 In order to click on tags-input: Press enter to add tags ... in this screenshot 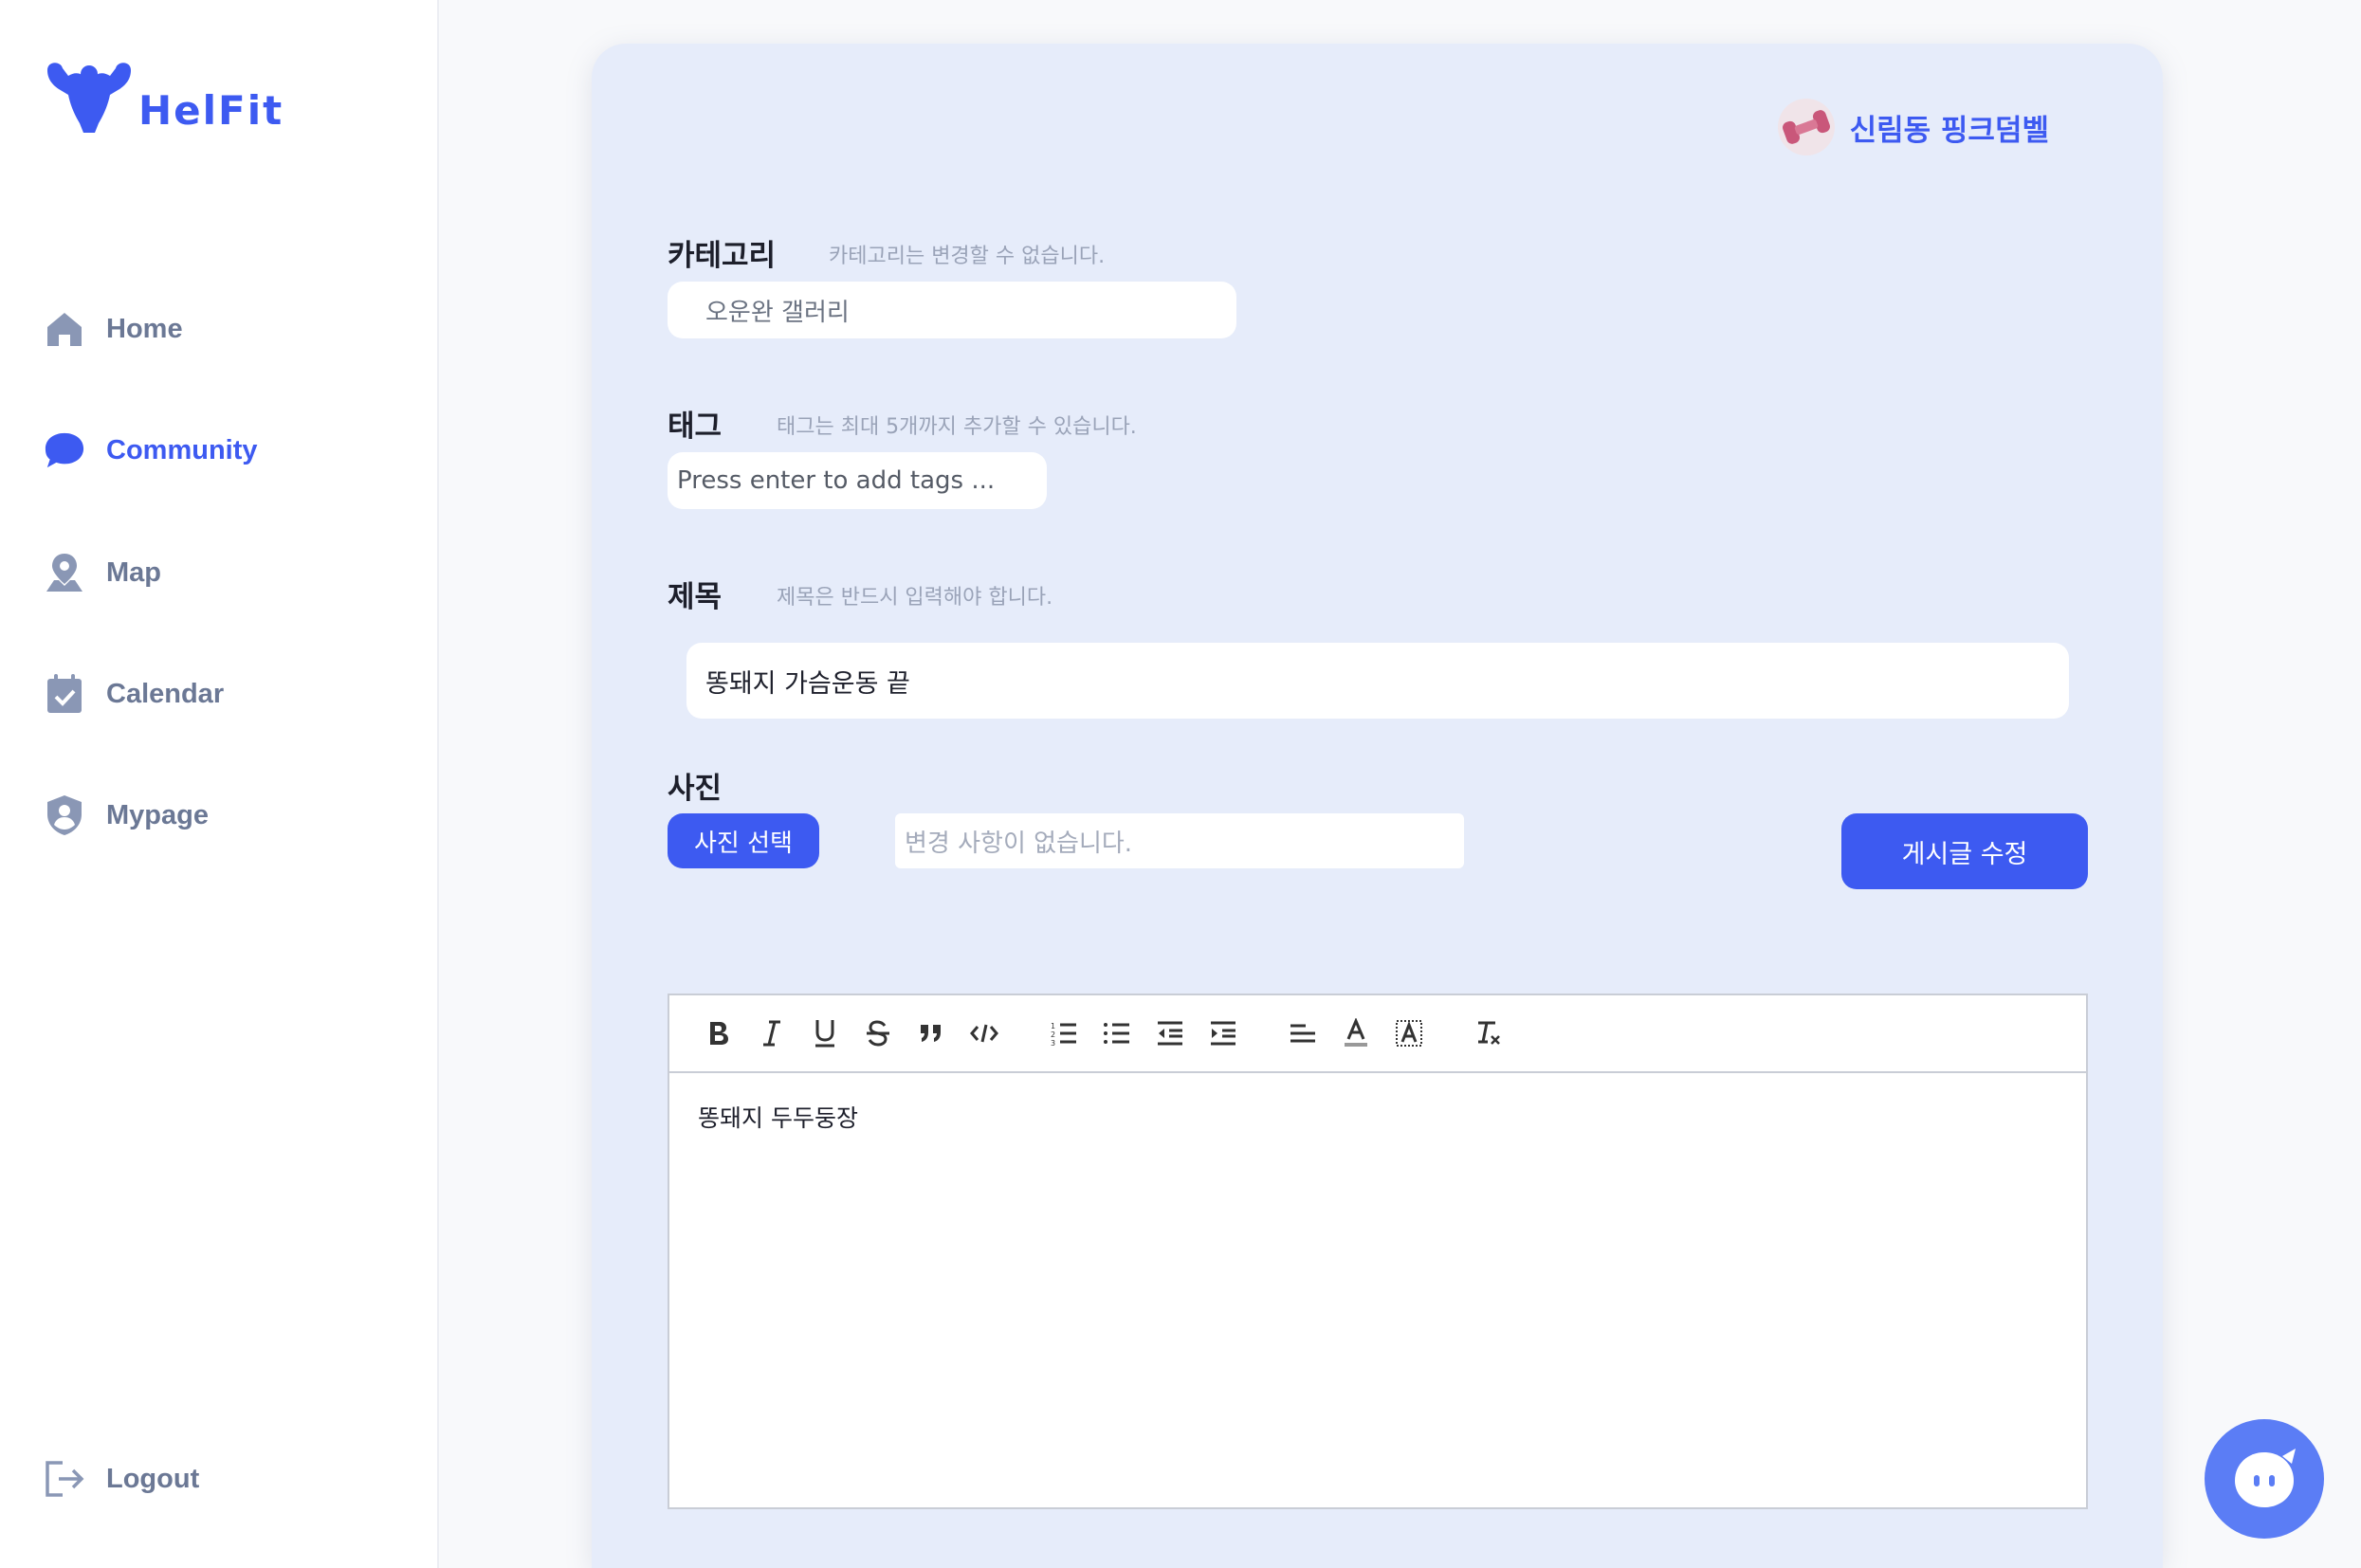, I will do `click(857, 480)`.